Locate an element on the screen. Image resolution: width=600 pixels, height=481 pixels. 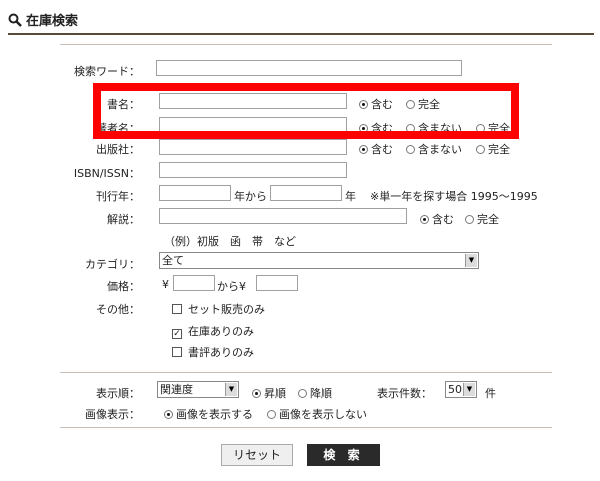
publisher-radio-contains: 含む is located at coordinates (376, 149).